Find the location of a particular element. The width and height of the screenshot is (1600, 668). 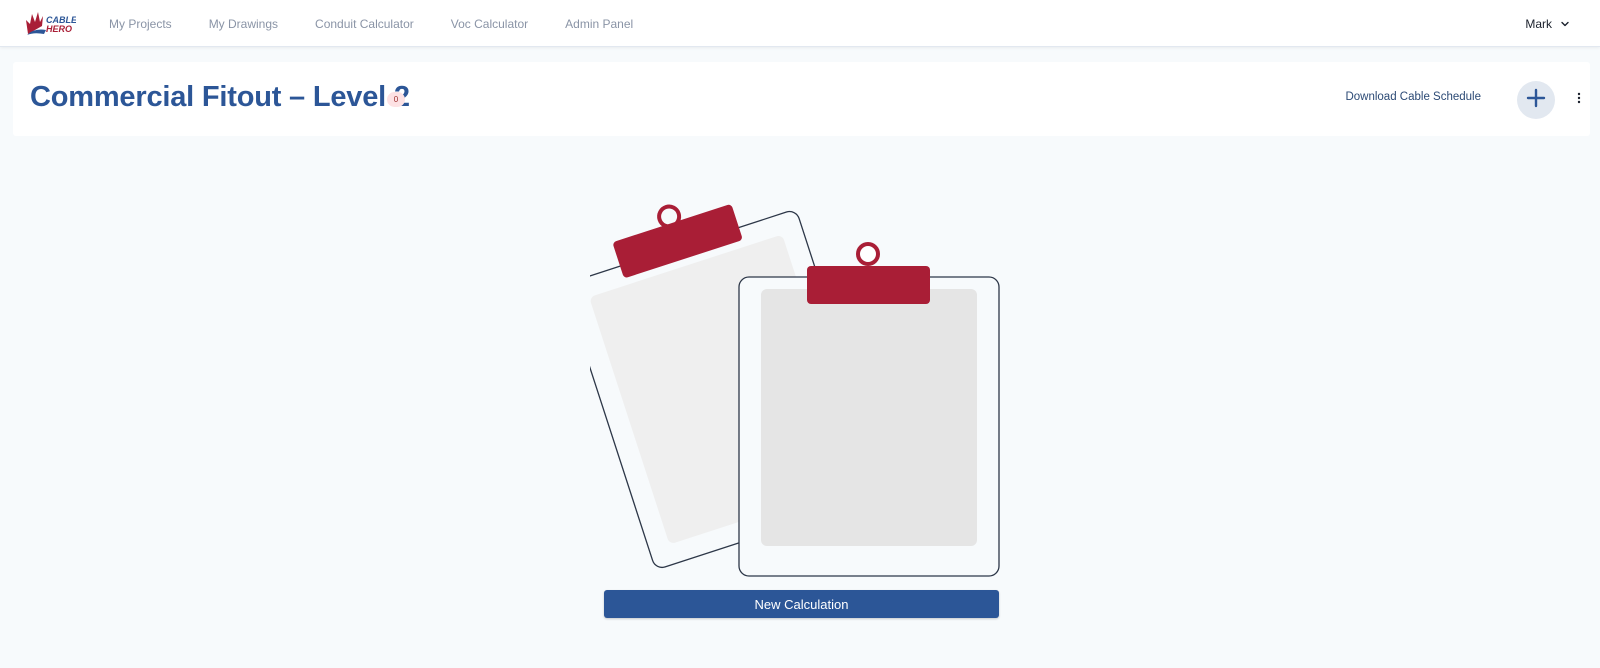

more-options-button is located at coordinates (1579, 100).